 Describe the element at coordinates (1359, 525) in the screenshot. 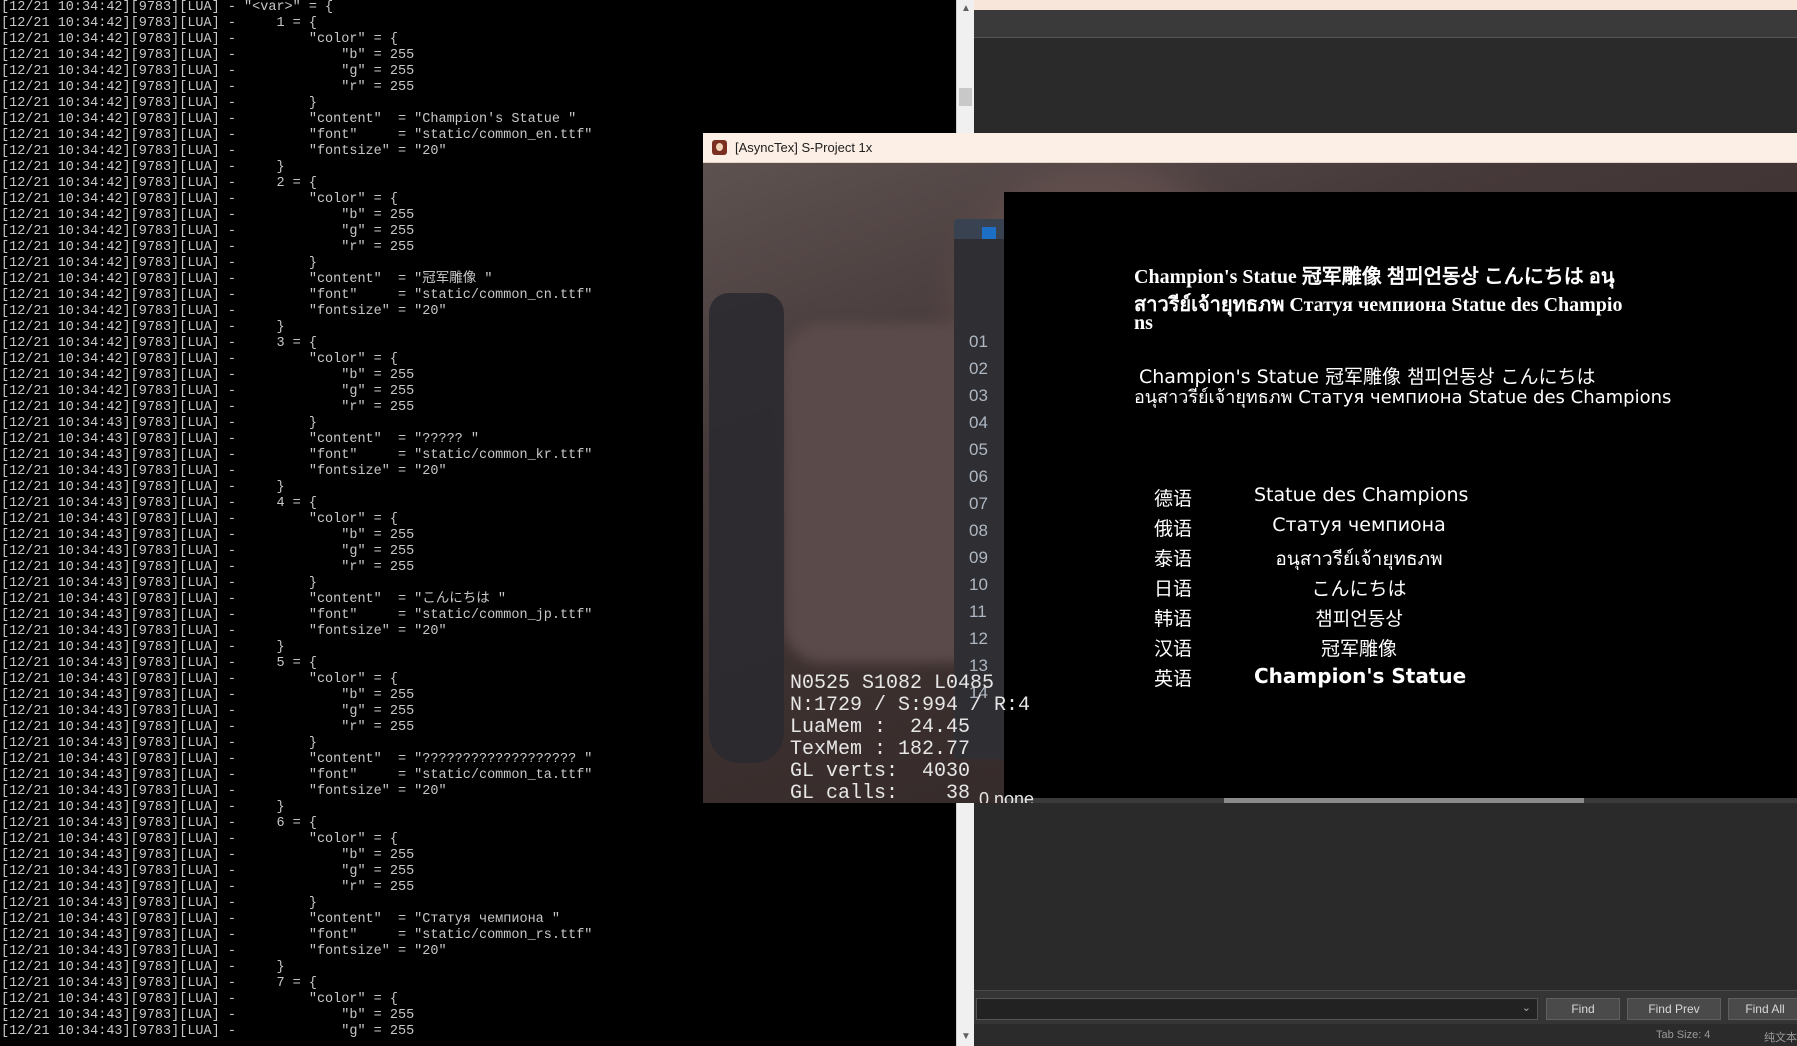

I see `language-sample: Статуя чемпиона` at that location.